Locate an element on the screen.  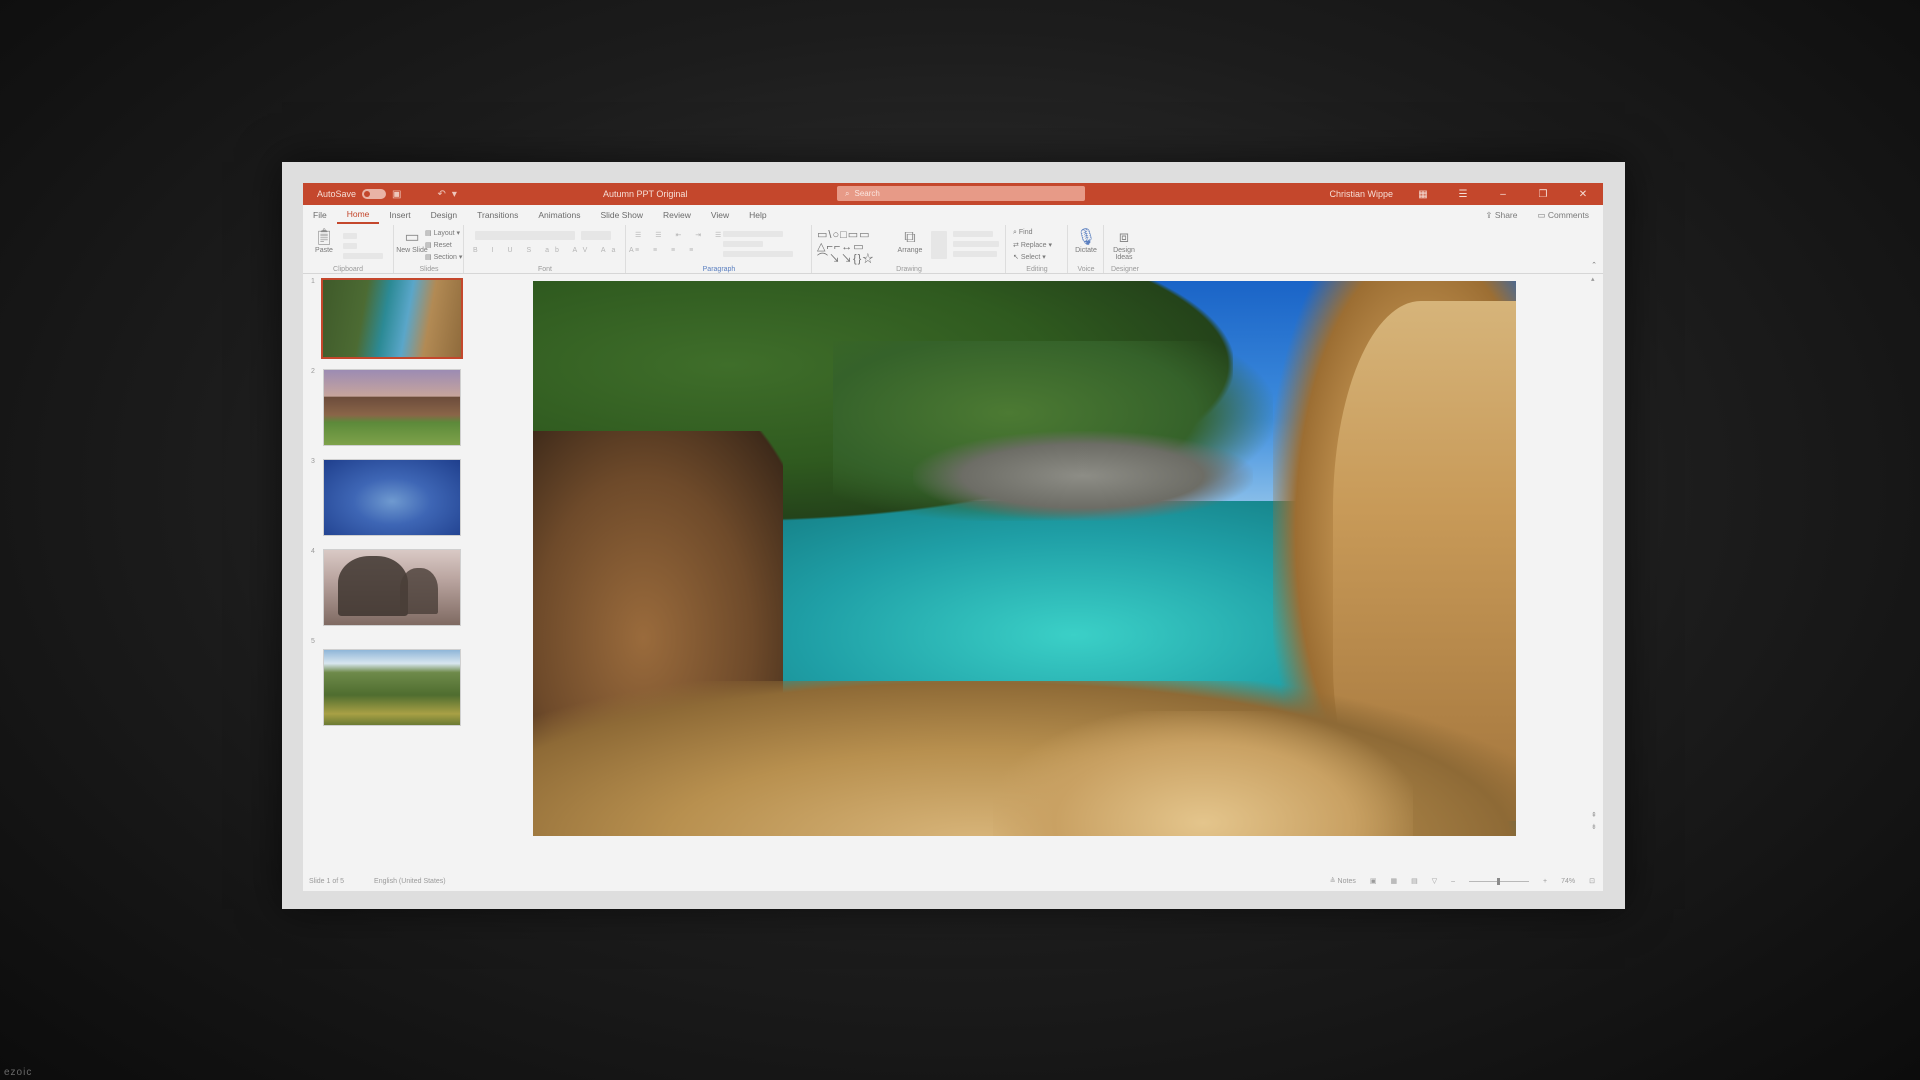
autosave-label: AutoSave is located at coordinates (337, 194).